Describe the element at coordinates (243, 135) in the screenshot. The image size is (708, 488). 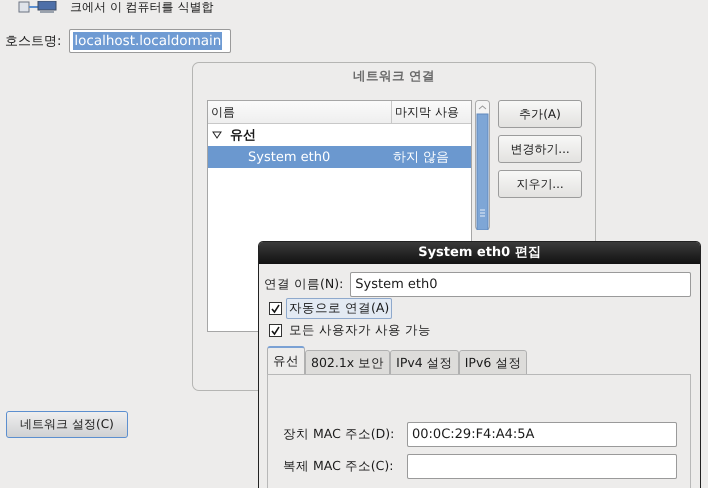
I see `group-label: 유선` at that location.